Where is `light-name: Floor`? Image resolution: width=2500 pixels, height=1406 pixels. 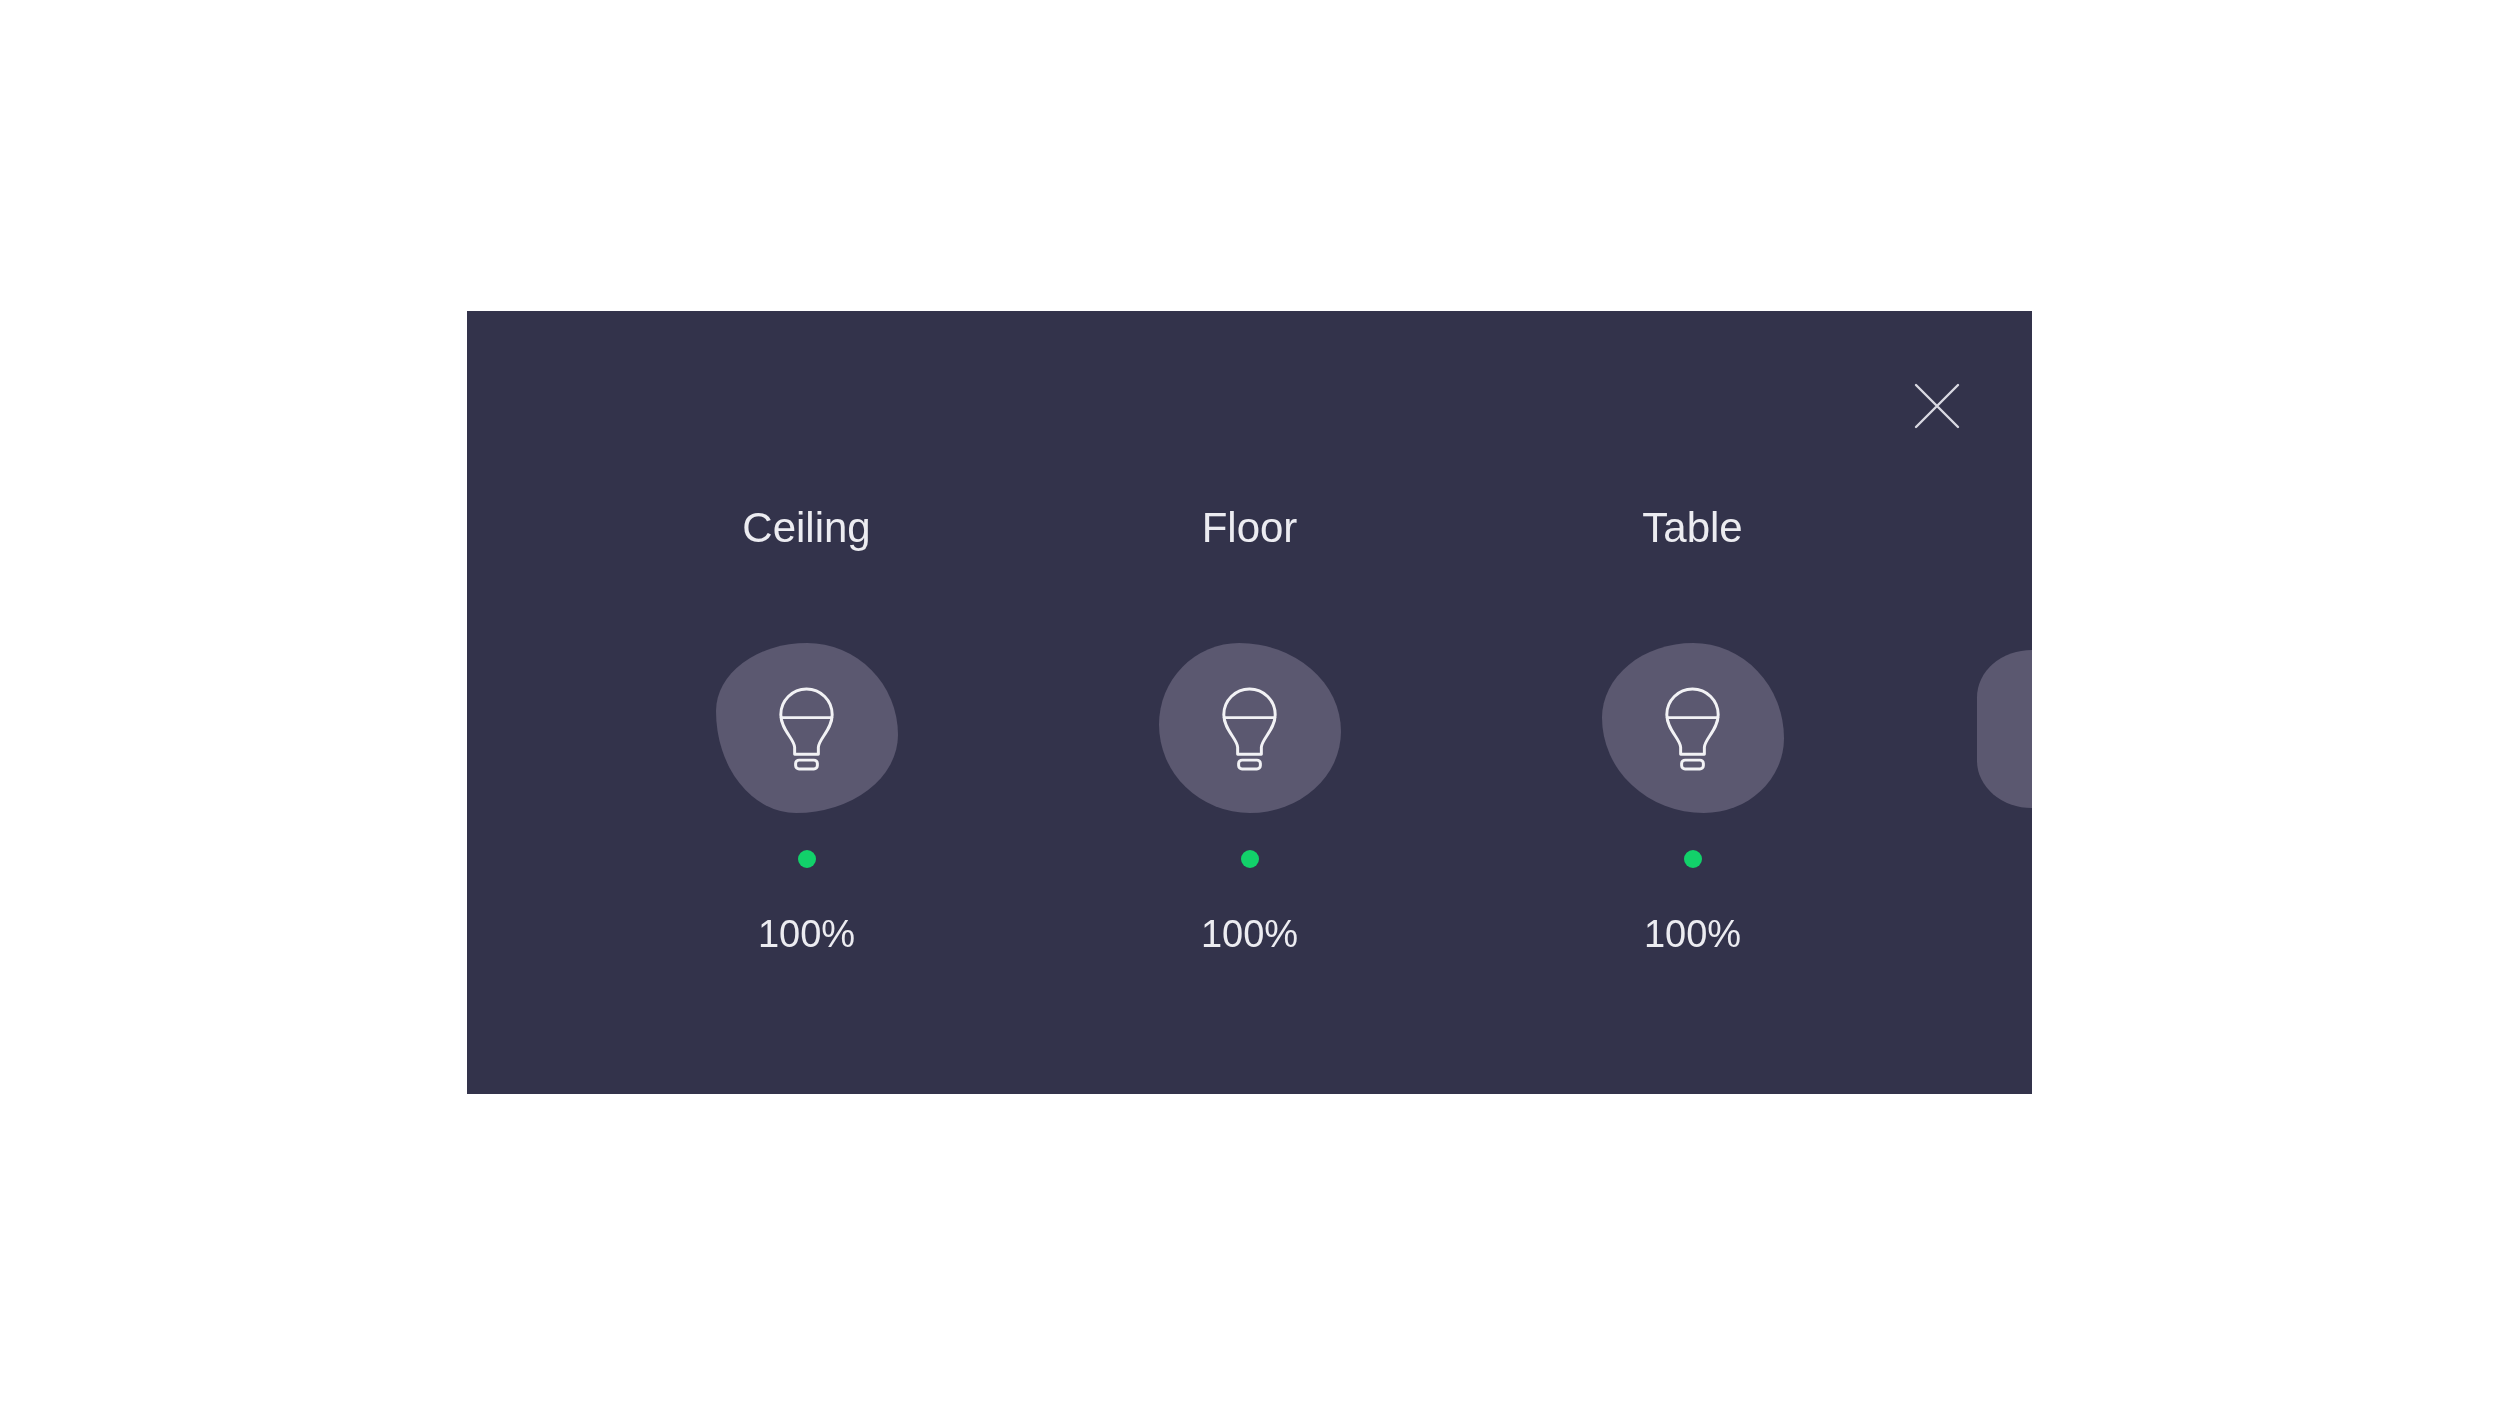 light-name: Floor is located at coordinates (1249, 528).